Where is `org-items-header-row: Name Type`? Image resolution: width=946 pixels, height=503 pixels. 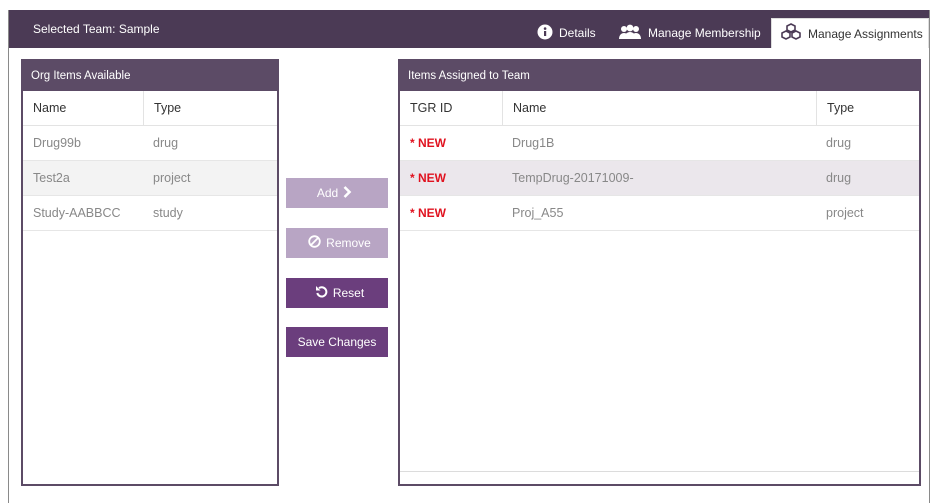
org-items-header-row: Name Type is located at coordinates (150, 108).